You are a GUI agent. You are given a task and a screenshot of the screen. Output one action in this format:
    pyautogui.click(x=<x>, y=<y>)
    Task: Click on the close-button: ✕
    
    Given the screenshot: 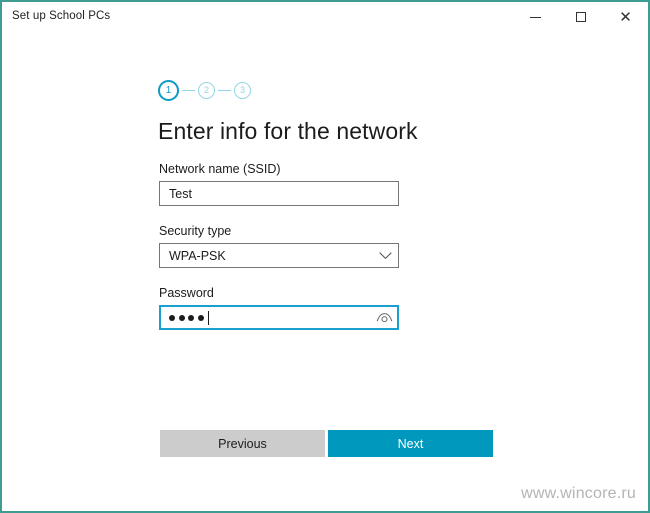 What is the action you would take?
    pyautogui.click(x=625, y=17)
    